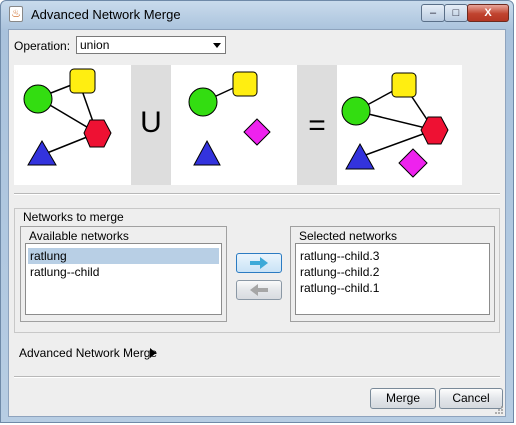  I want to click on list-item: ratlung, so click(123, 256).